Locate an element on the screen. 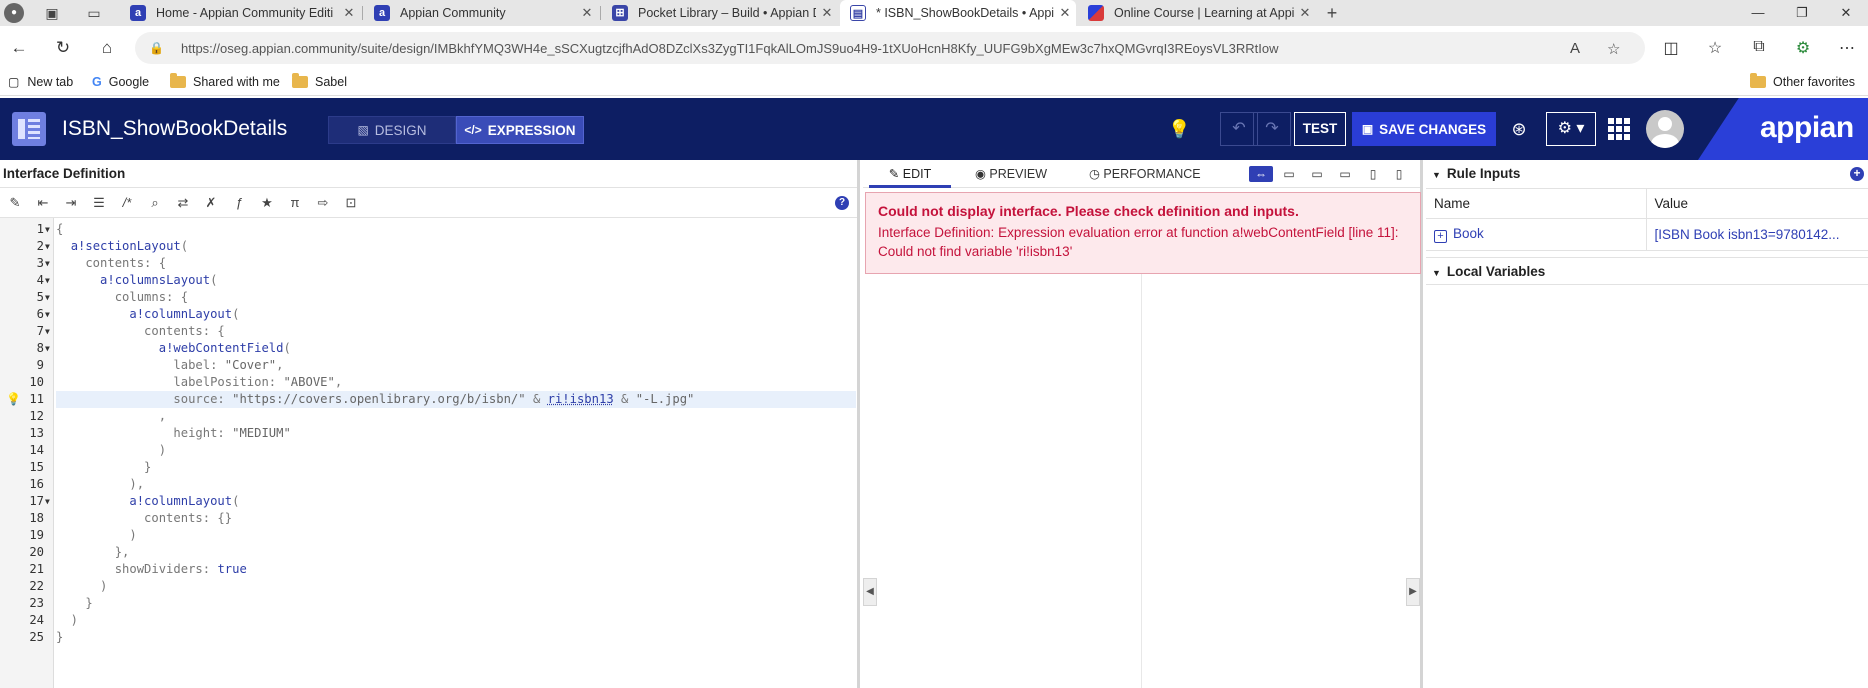  new-tab-button: + is located at coordinates (1332, 13).